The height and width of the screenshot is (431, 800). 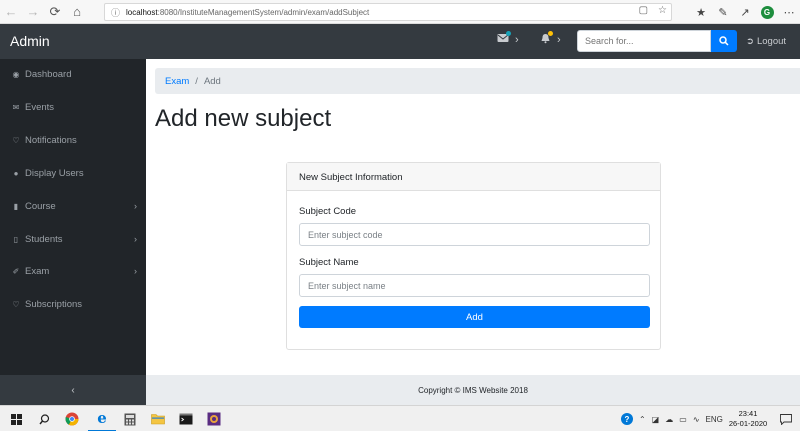 What do you see at coordinates (72, 418) in the screenshot?
I see `chrome-icon` at bounding box center [72, 418].